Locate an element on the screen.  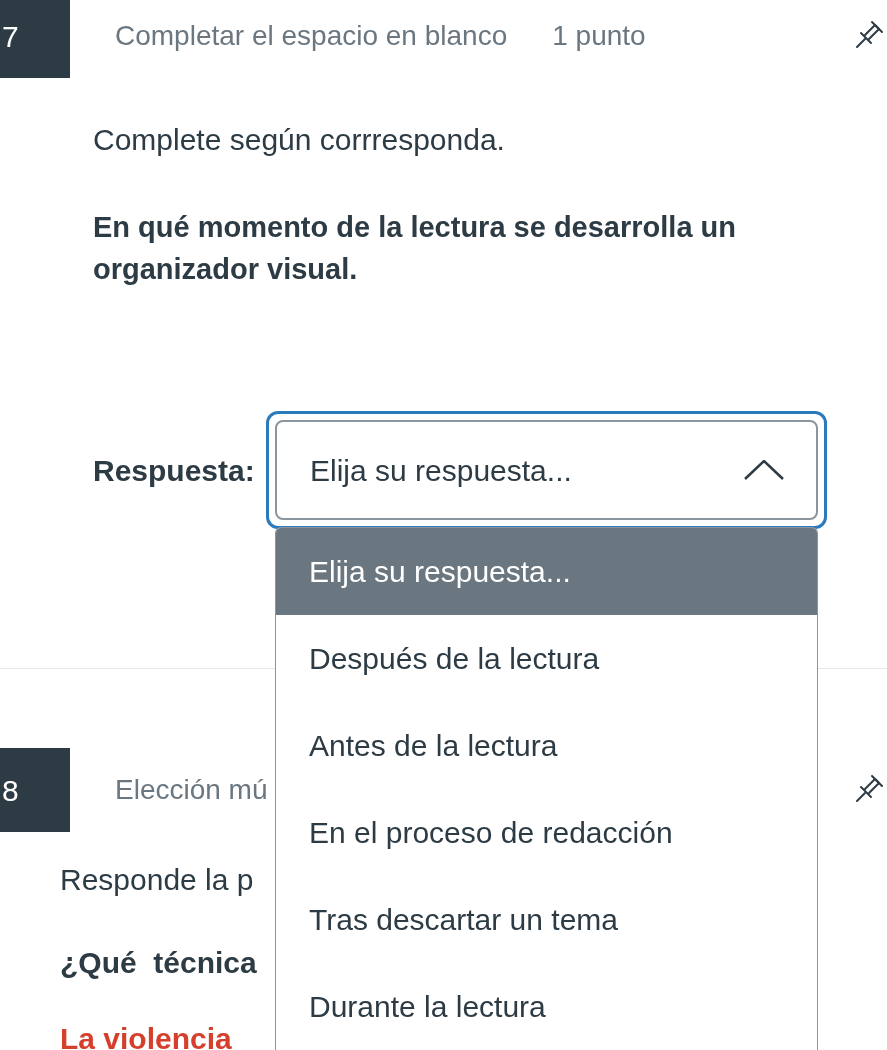
question-number: 8 is located at coordinates (35, 790).